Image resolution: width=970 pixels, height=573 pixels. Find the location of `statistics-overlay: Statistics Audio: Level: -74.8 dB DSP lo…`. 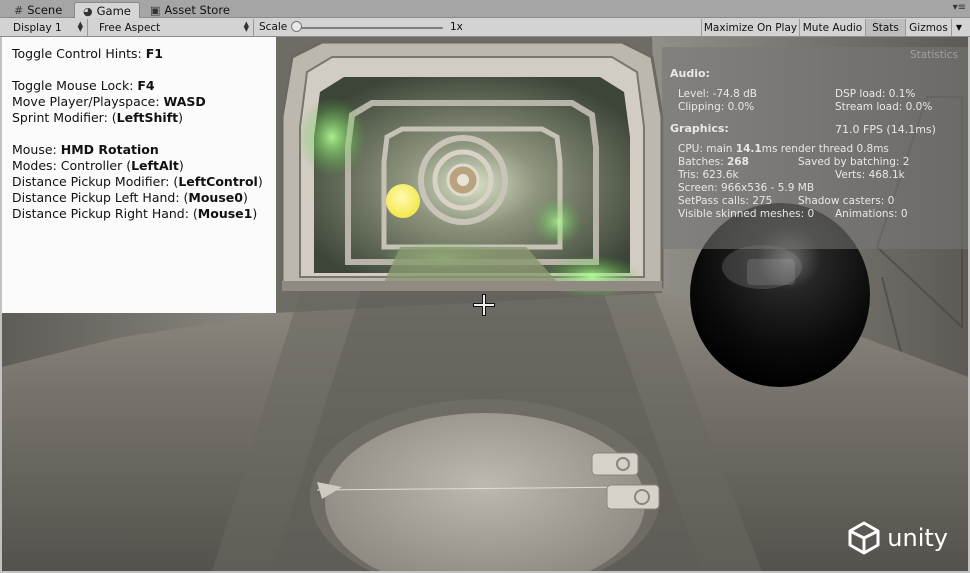

statistics-overlay: Statistics Audio: Level: -74.8 dB DSP lo… is located at coordinates (815, 148).